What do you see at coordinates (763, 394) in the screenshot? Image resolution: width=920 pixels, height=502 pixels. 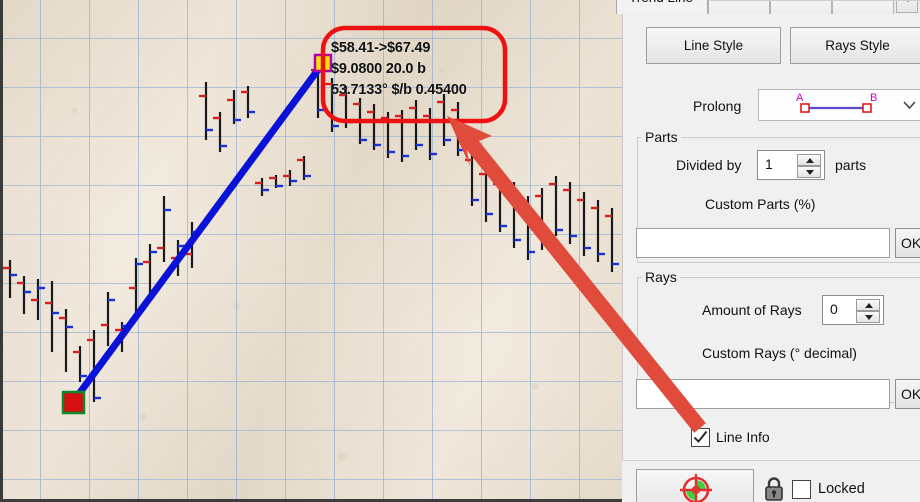 I see `custom-rays-input` at bounding box center [763, 394].